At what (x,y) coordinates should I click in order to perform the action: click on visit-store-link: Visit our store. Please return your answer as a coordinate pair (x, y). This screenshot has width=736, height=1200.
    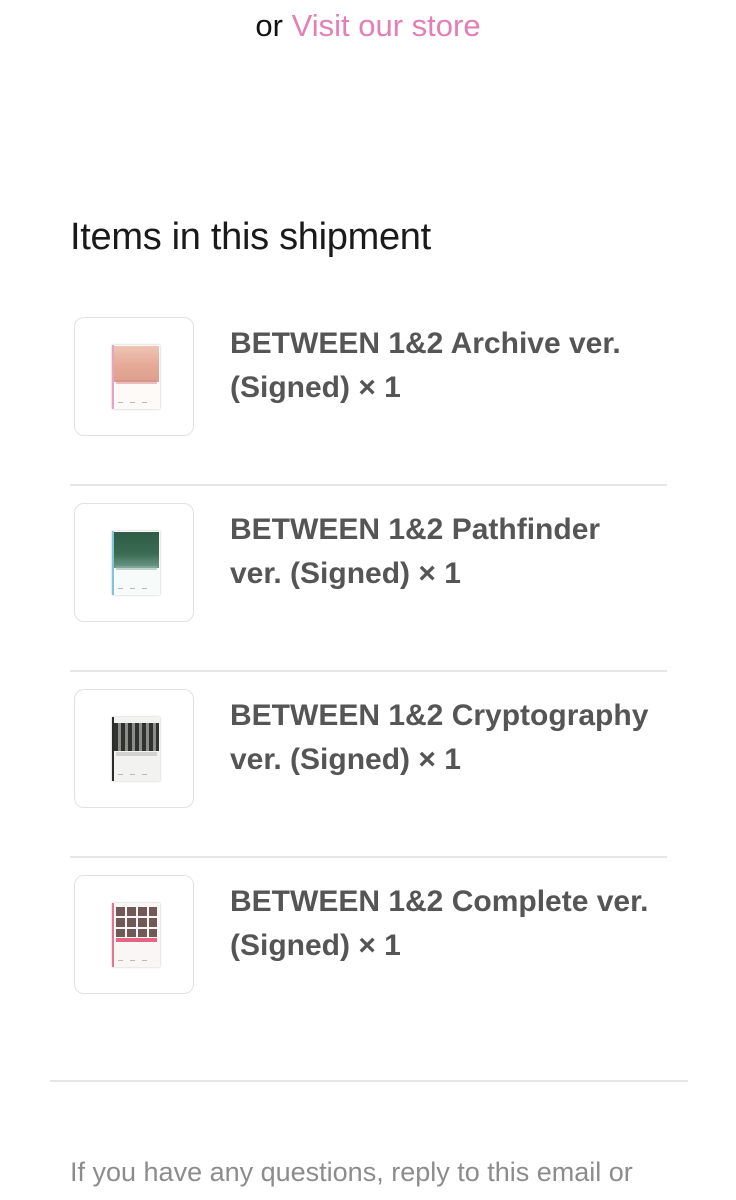
    Looking at the image, I should click on (386, 25).